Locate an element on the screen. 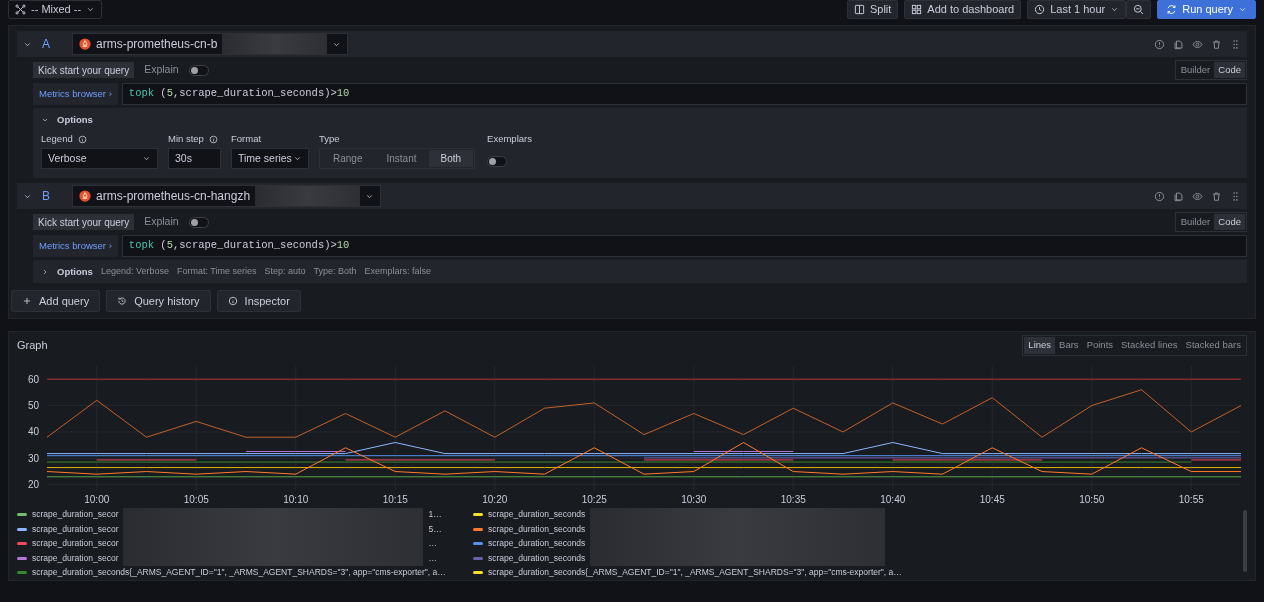  view-tab: Lines is located at coordinates (1040, 345).